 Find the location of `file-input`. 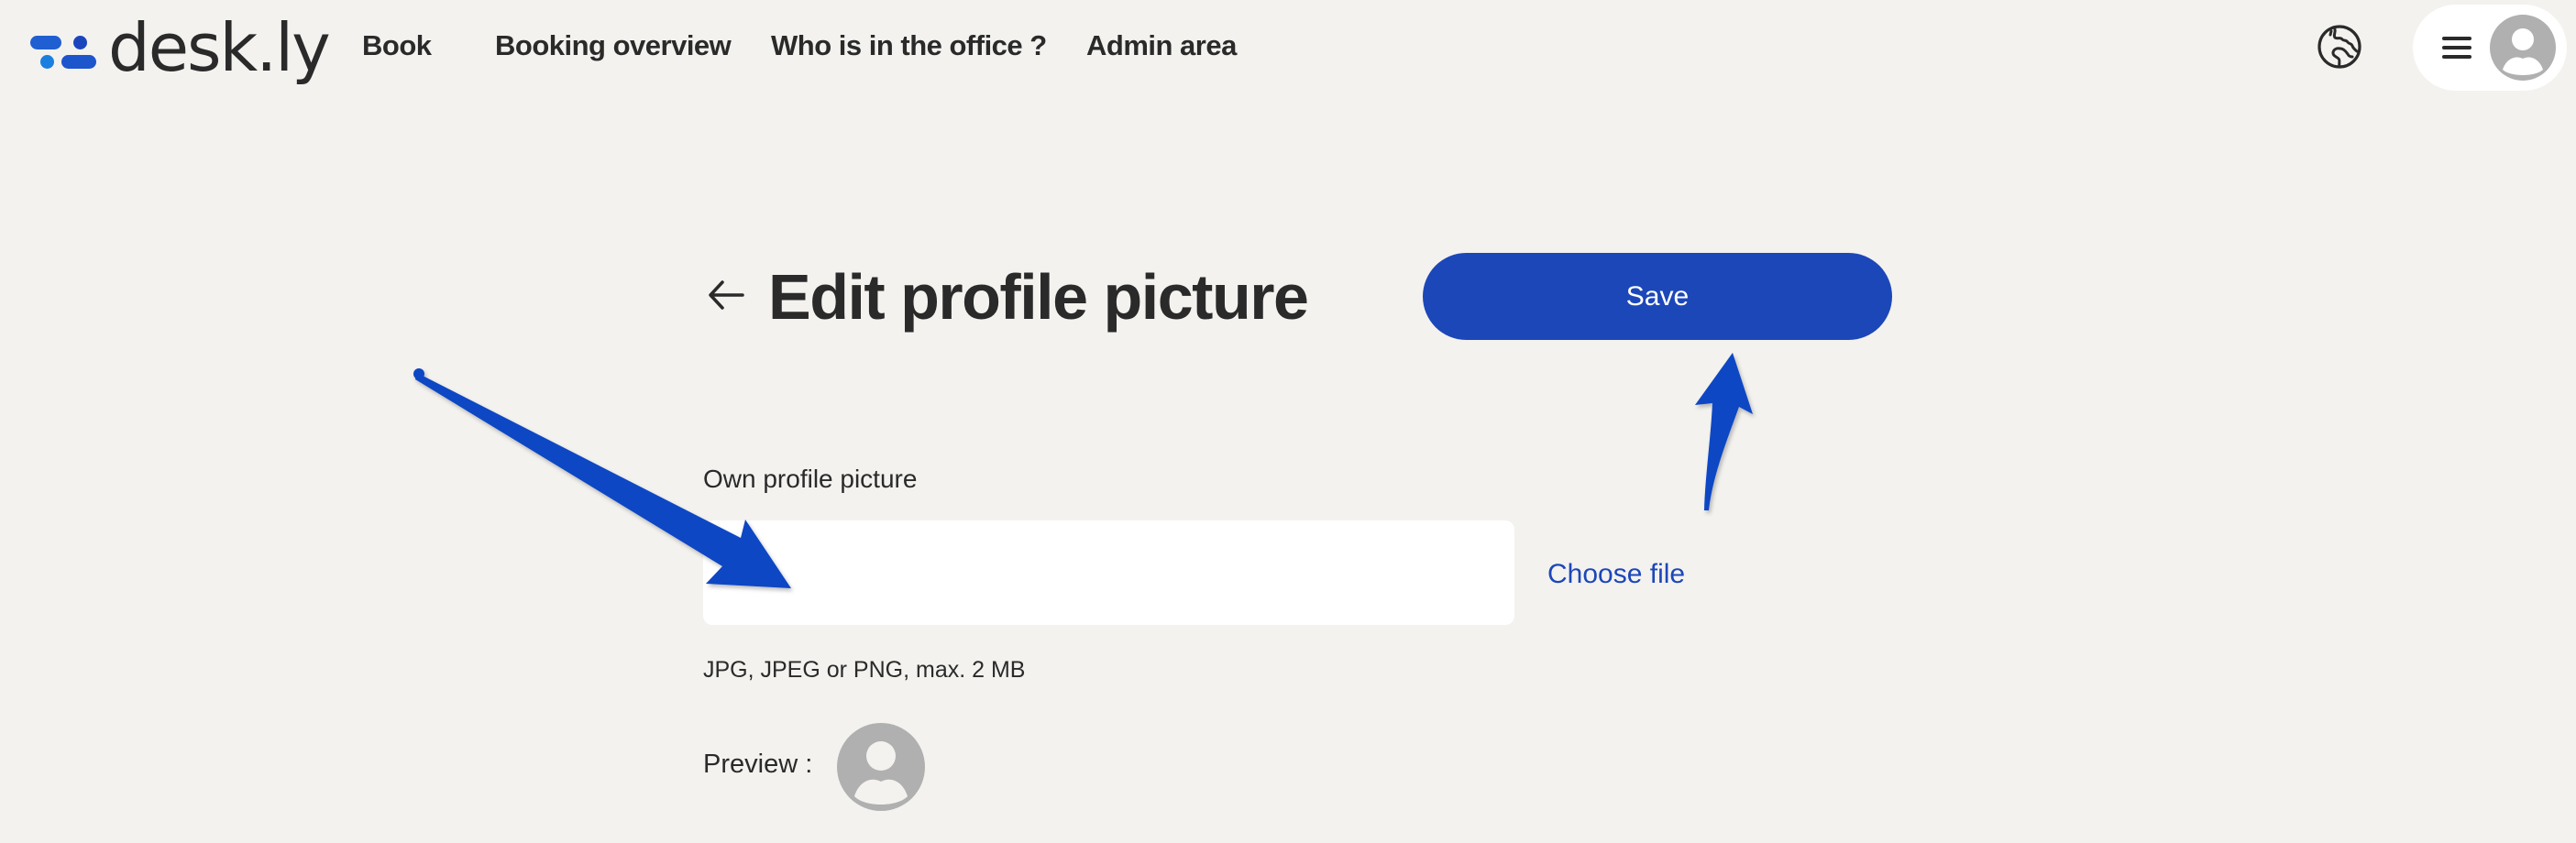

file-input is located at coordinates (1108, 572).